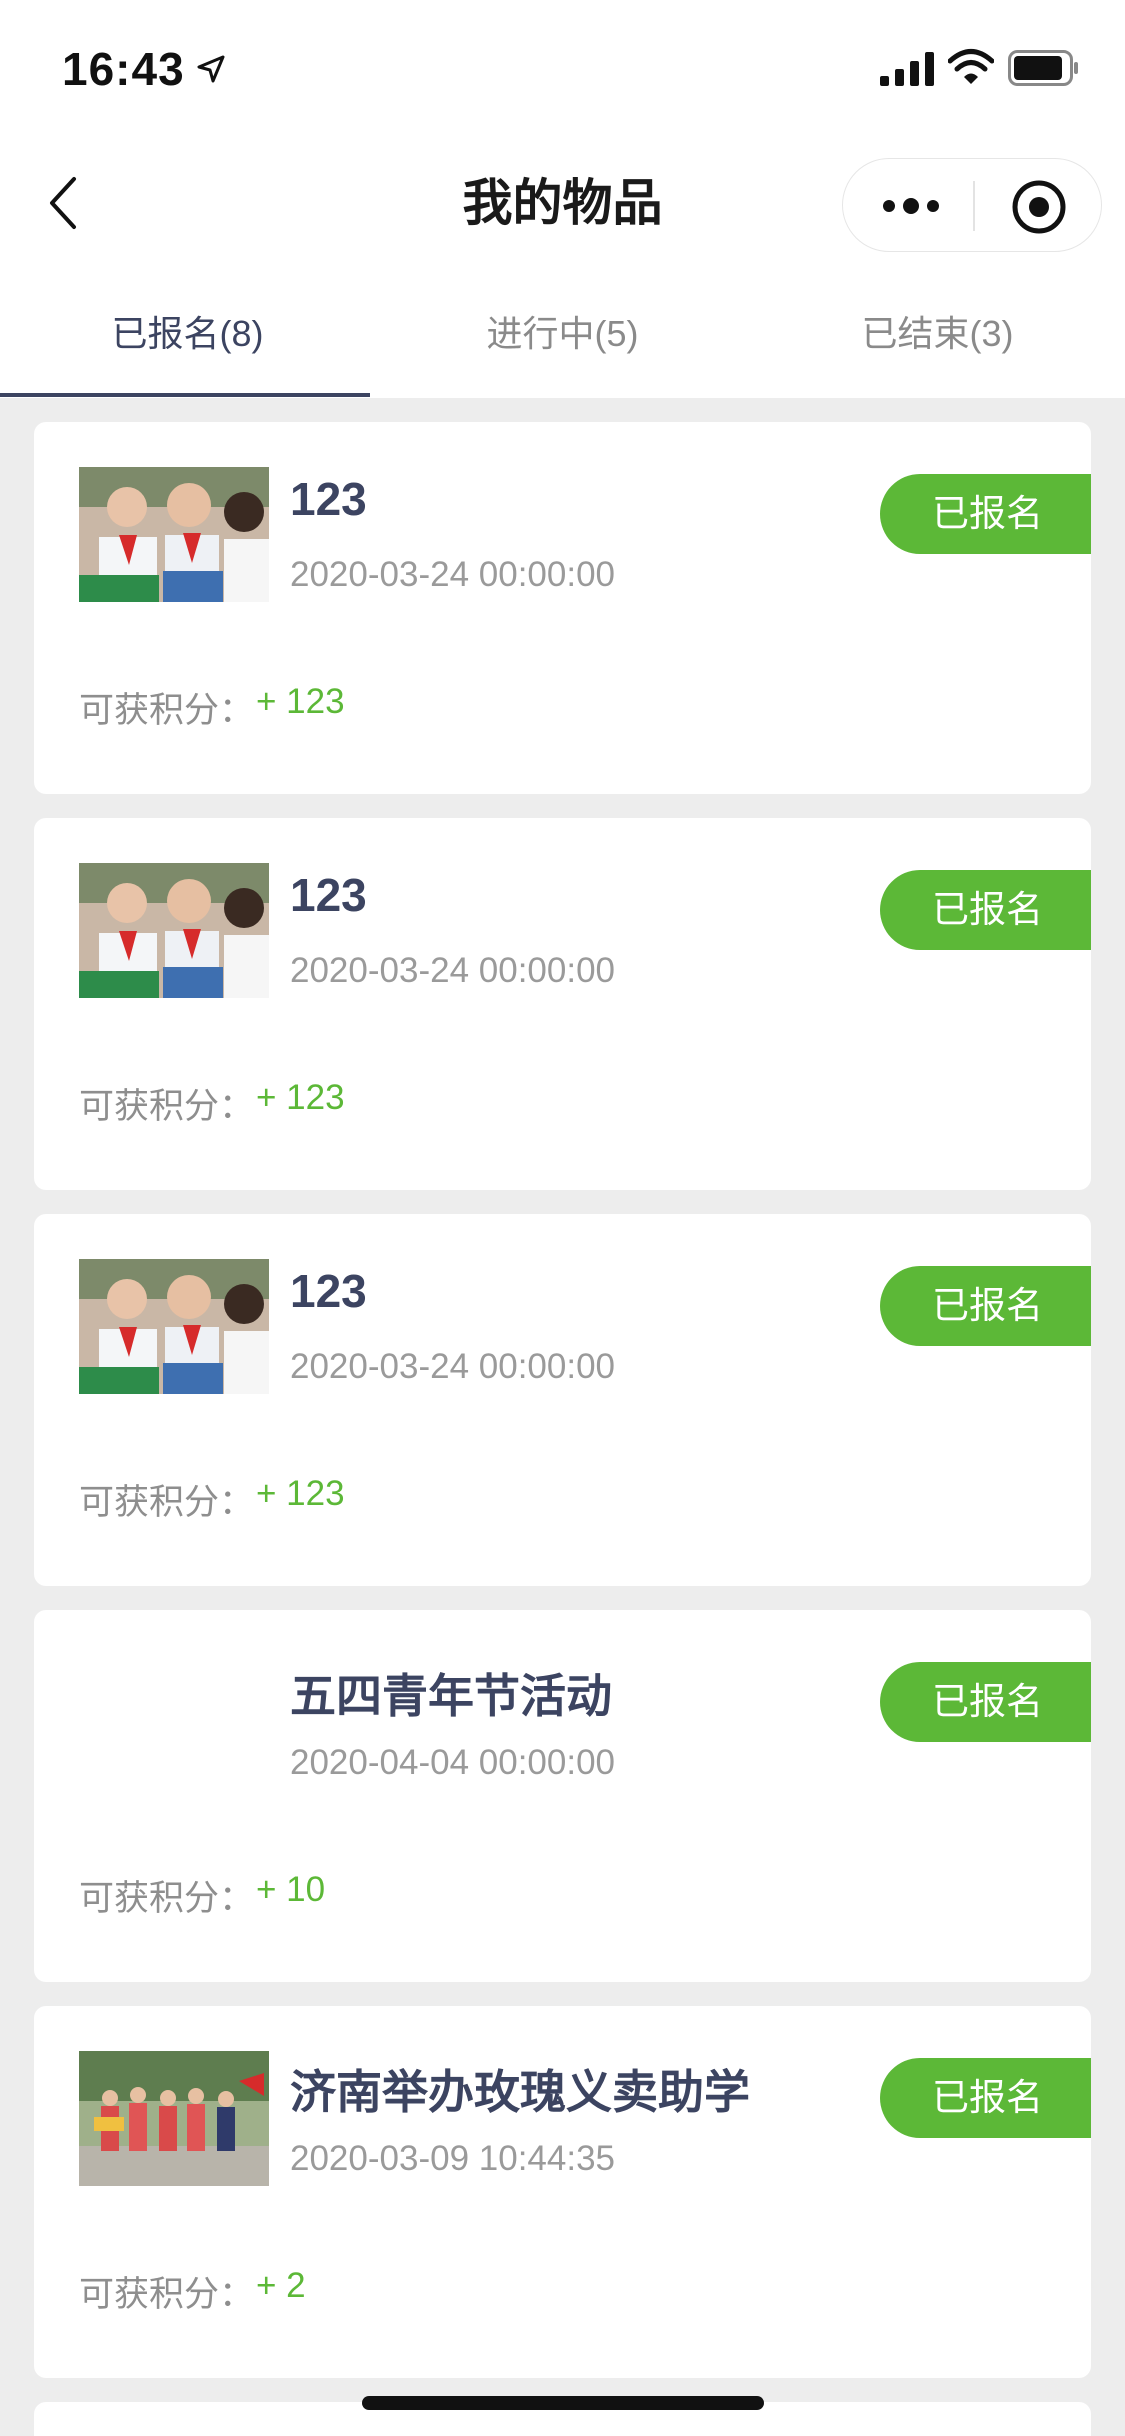 The image size is (1125, 2436). I want to click on mini-program-capsule, so click(972, 205).